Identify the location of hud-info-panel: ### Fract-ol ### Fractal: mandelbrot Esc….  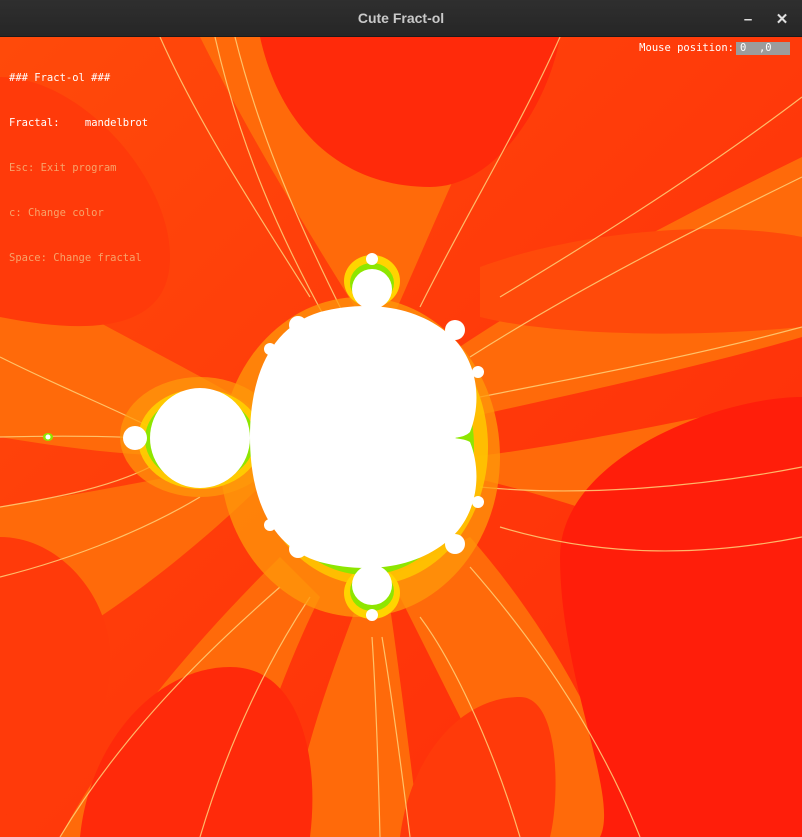
(78, 168).